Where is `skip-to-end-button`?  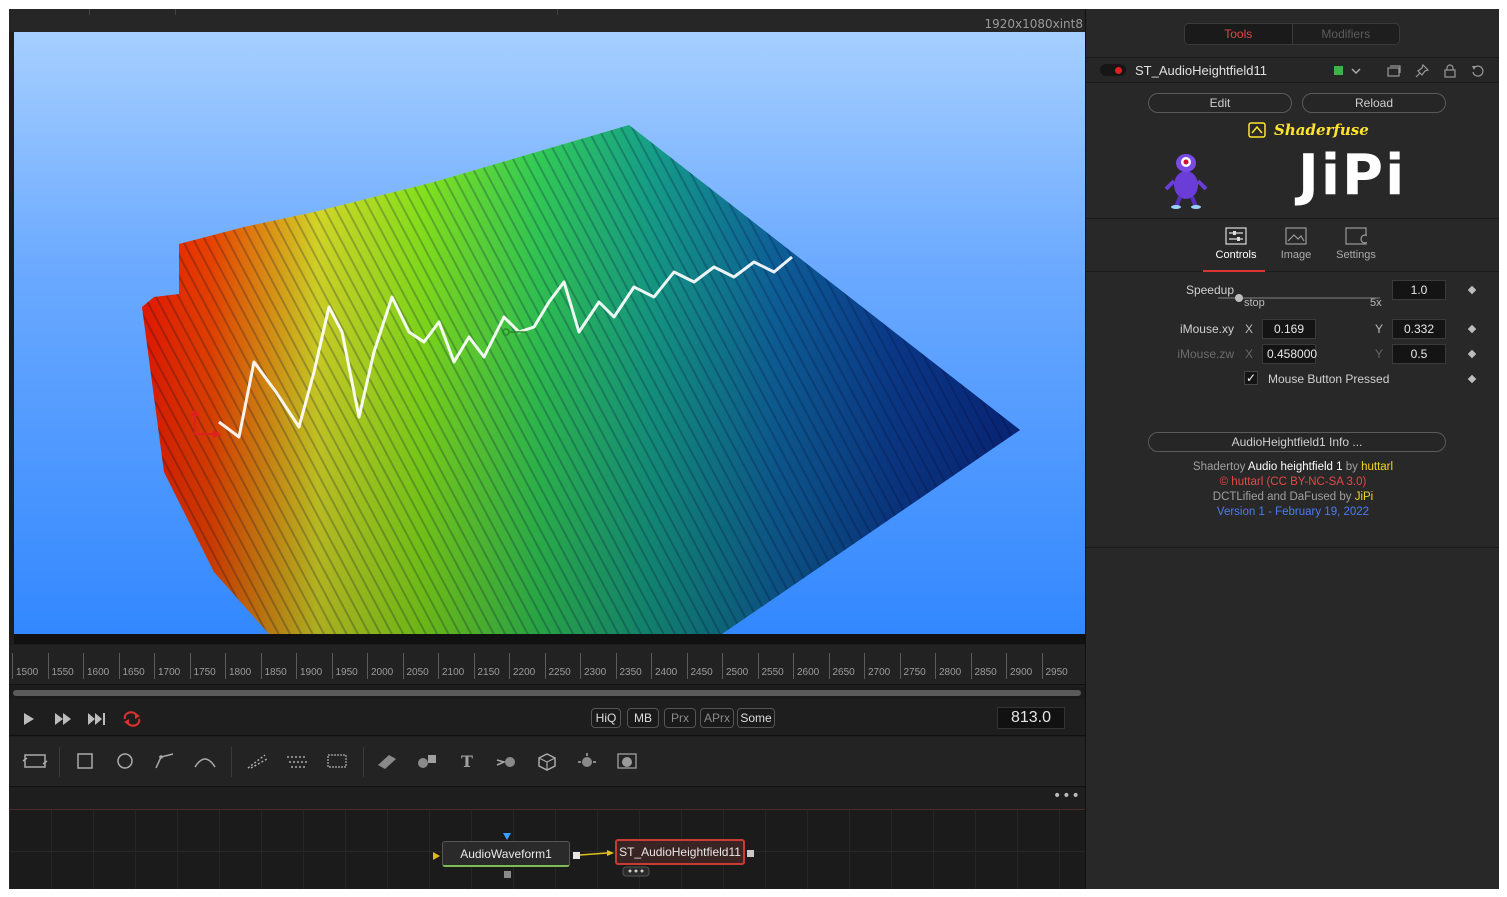 skip-to-end-button is located at coordinates (97, 719).